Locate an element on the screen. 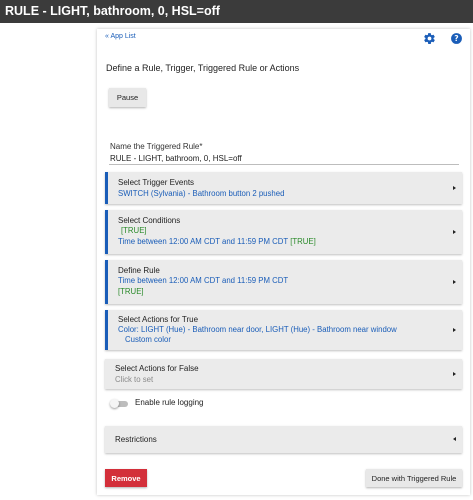  section-title: Select Actions for False is located at coordinates (157, 368).